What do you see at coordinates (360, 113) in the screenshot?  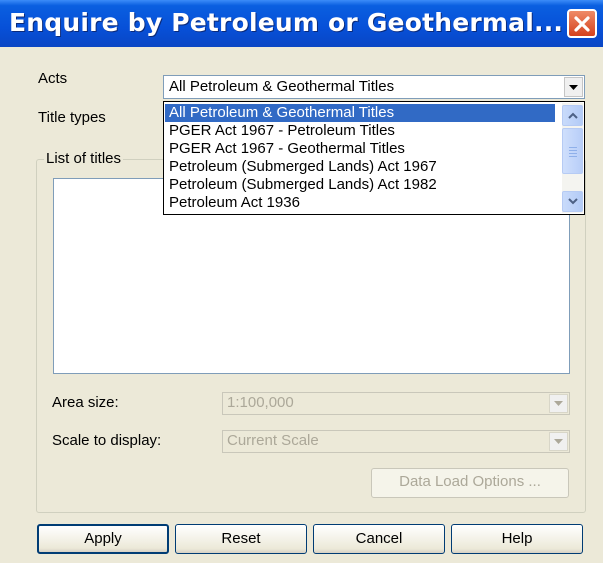 I see `acts-option: All Petroleum & Geothermal Titles` at bounding box center [360, 113].